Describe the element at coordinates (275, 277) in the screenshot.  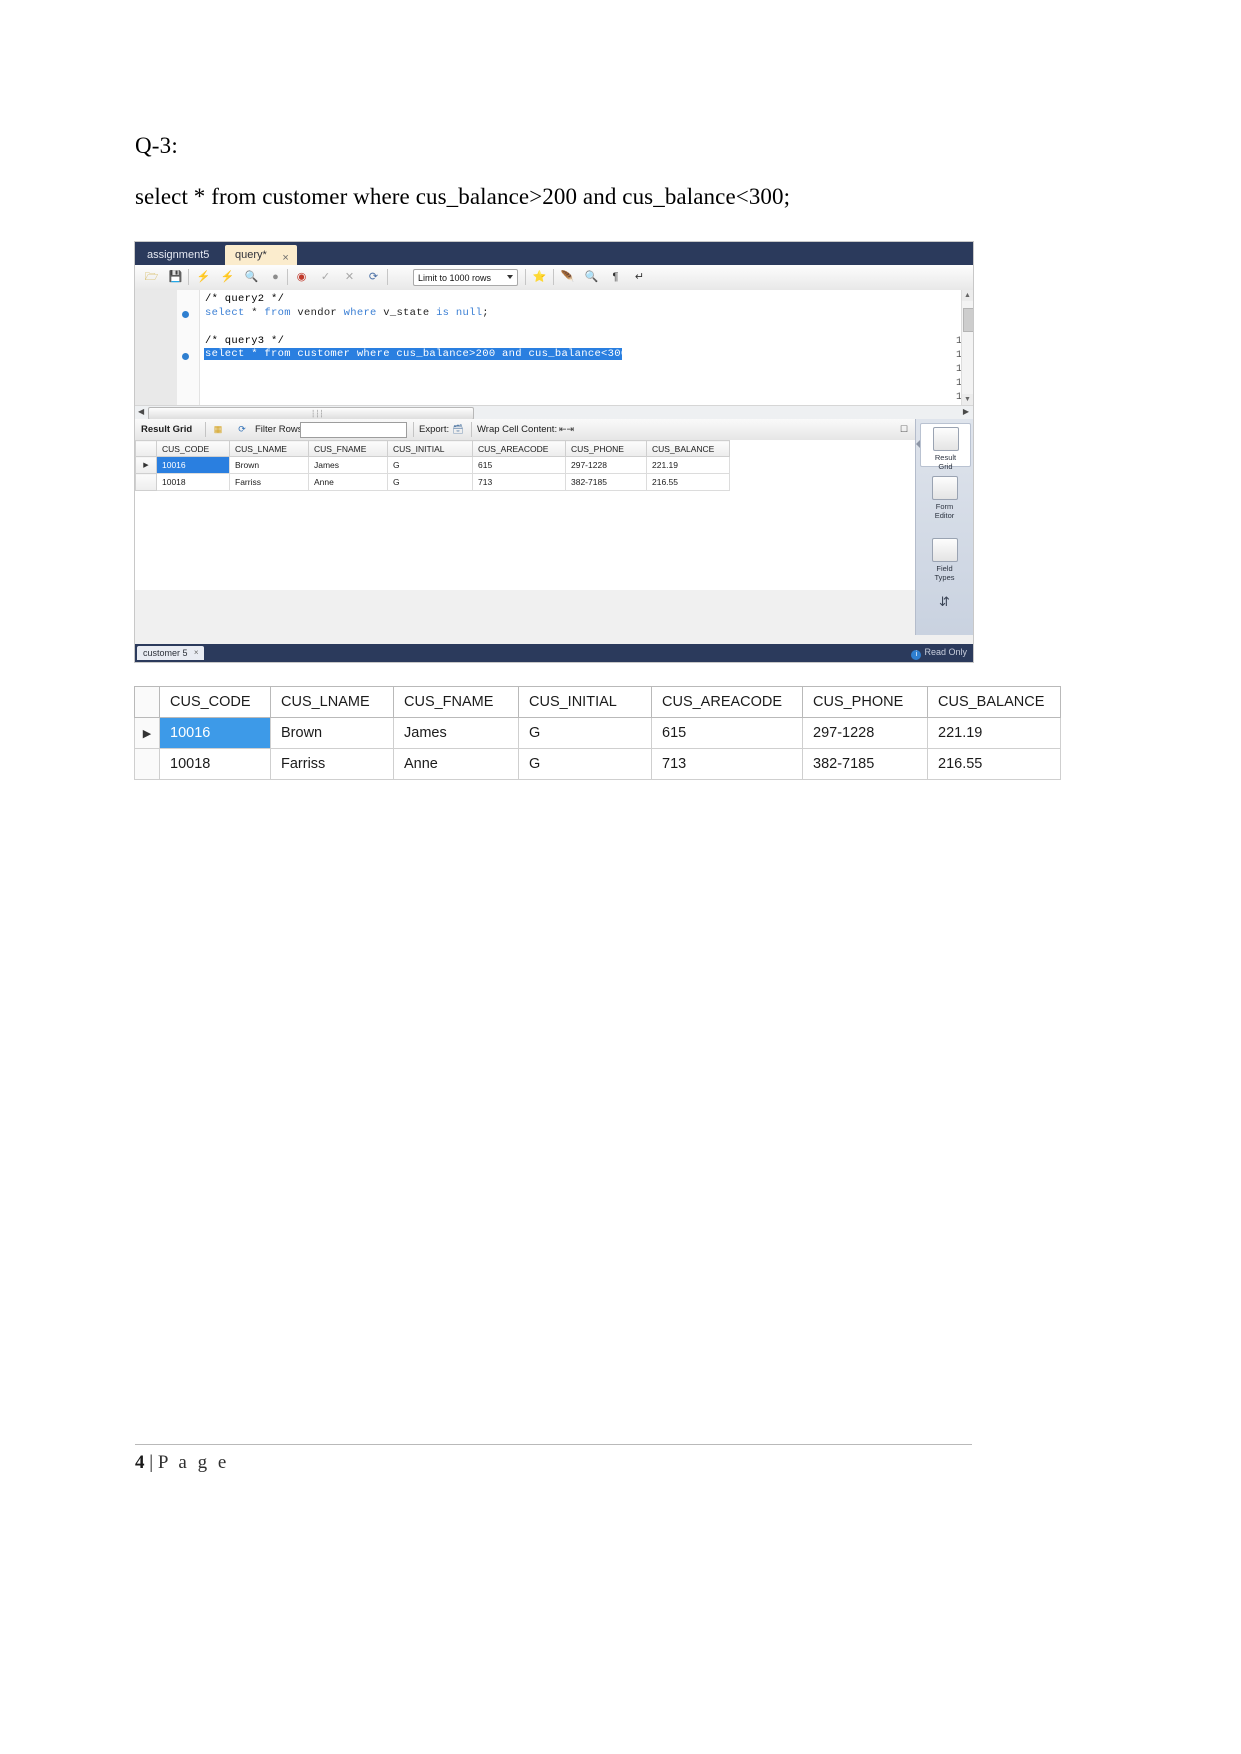
I see `stop-execution-icon: ●` at that location.